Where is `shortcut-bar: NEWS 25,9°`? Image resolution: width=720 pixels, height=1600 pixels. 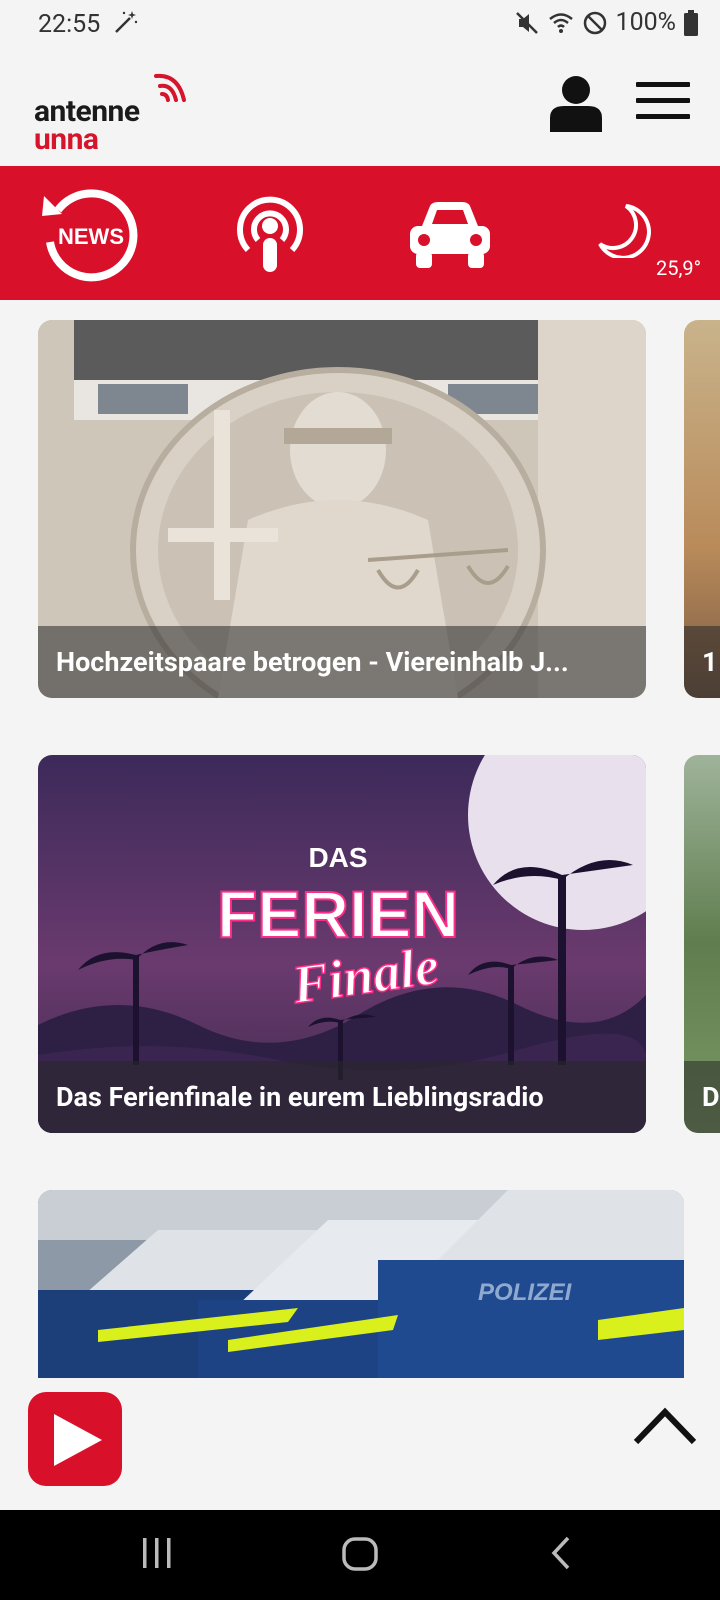
shortcut-bar: NEWS 25,9° is located at coordinates (360, 233).